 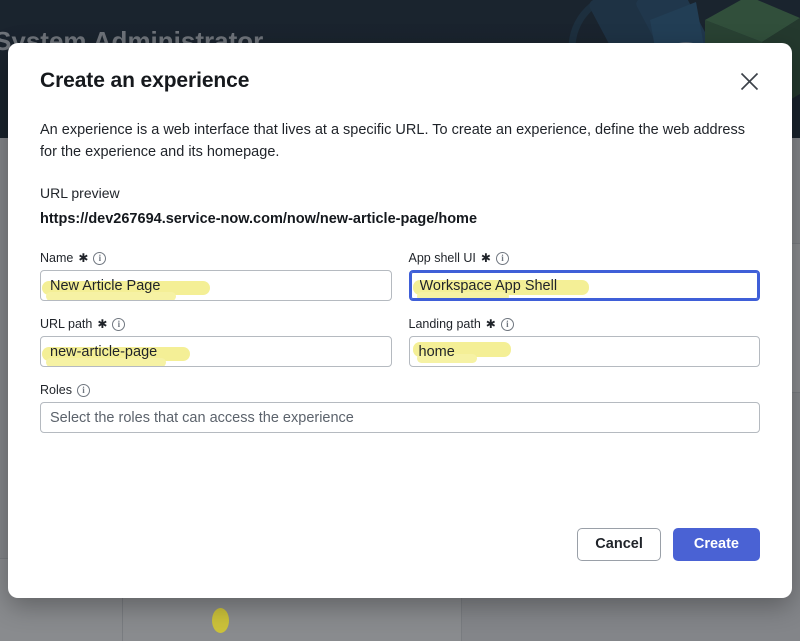 I want to click on field-url-path-label-text: URL path, so click(x=66, y=324).